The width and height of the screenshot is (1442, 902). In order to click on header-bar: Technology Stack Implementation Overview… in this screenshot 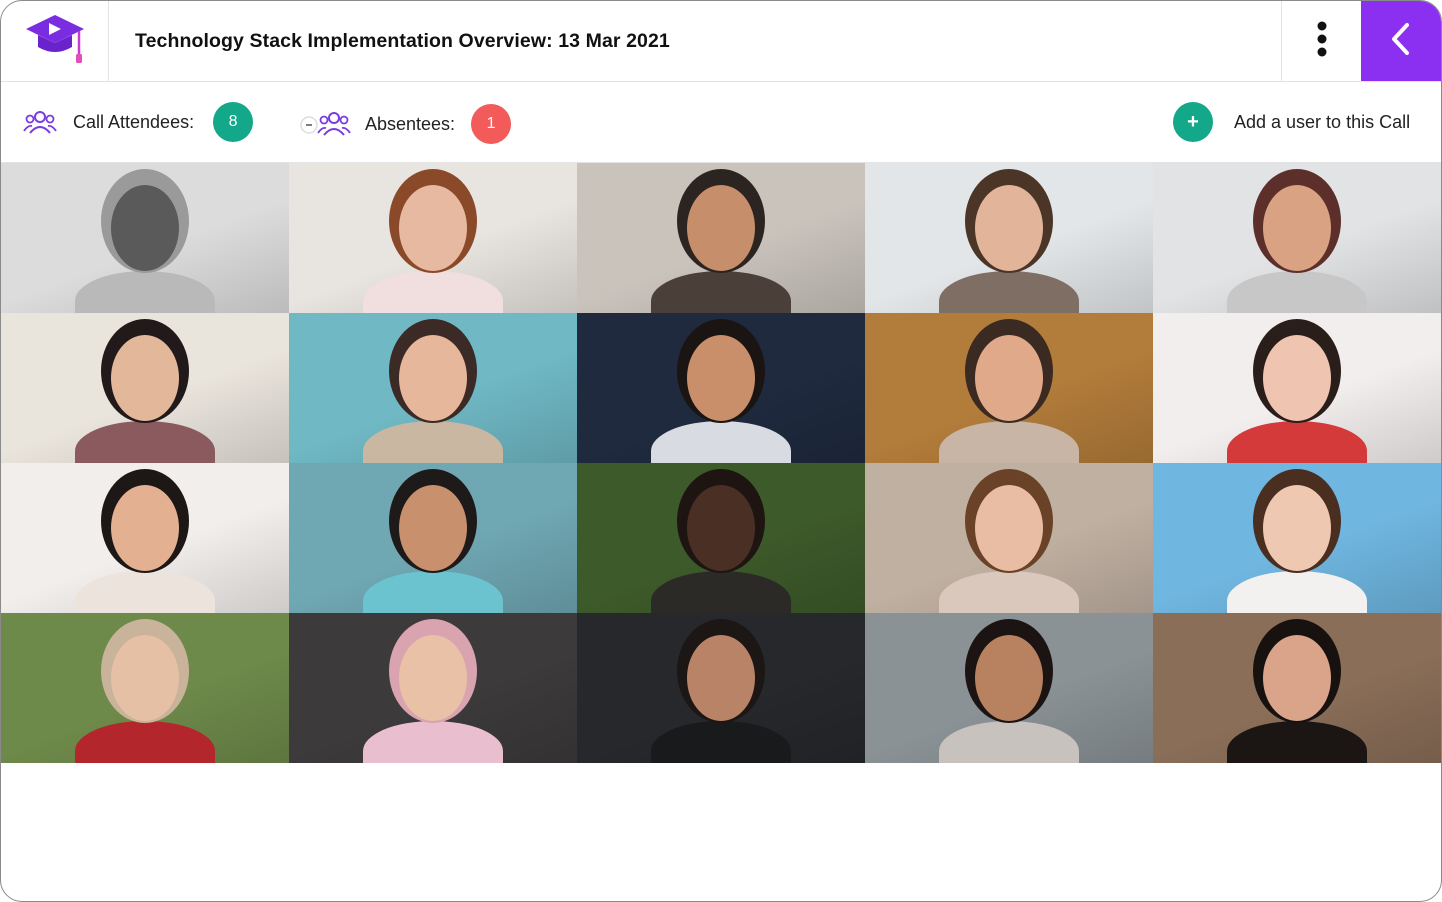, I will do `click(721, 41)`.